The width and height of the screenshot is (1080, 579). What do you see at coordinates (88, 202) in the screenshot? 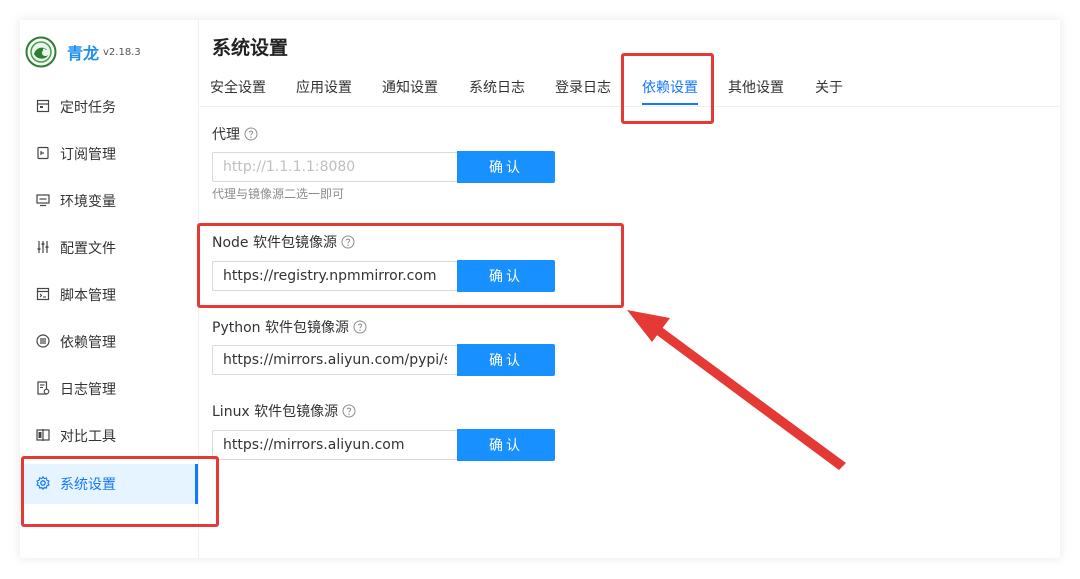
I see `sidebar-item-label: 环境变量` at bounding box center [88, 202].